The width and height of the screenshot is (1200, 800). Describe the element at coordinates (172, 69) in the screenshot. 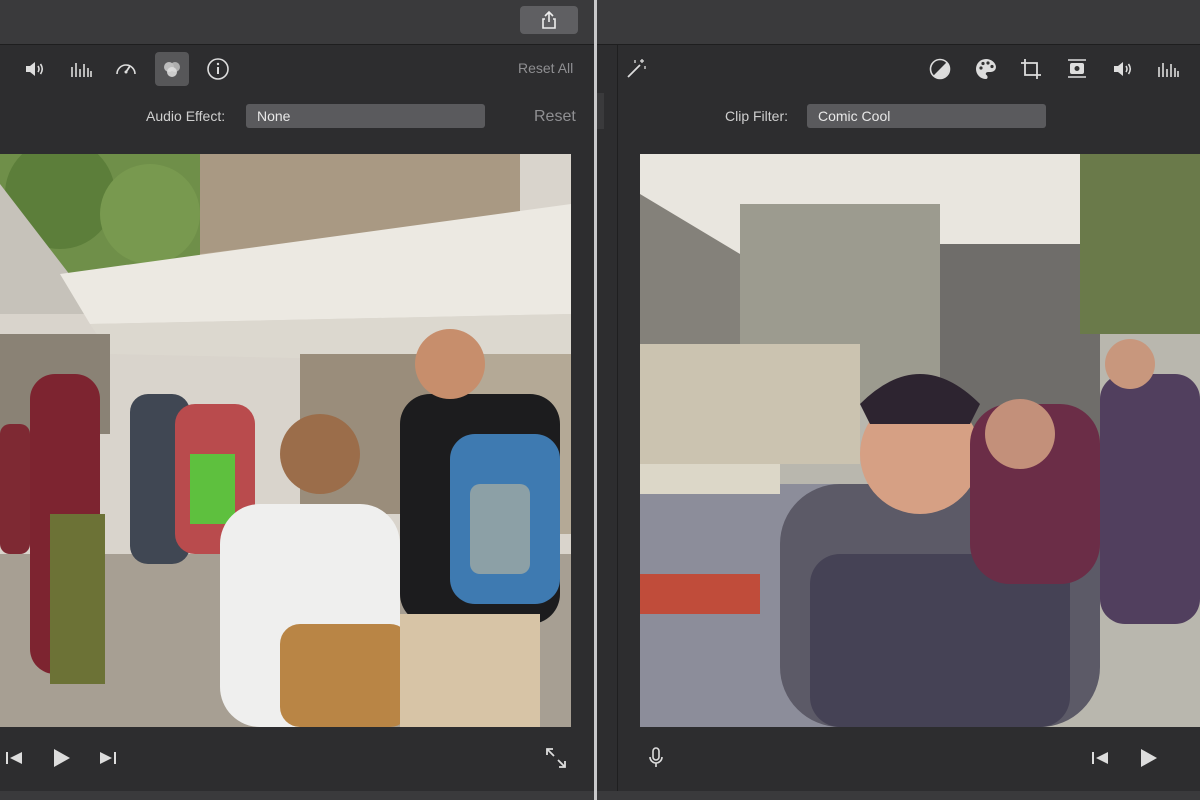

I see `color-filter-icon` at that location.